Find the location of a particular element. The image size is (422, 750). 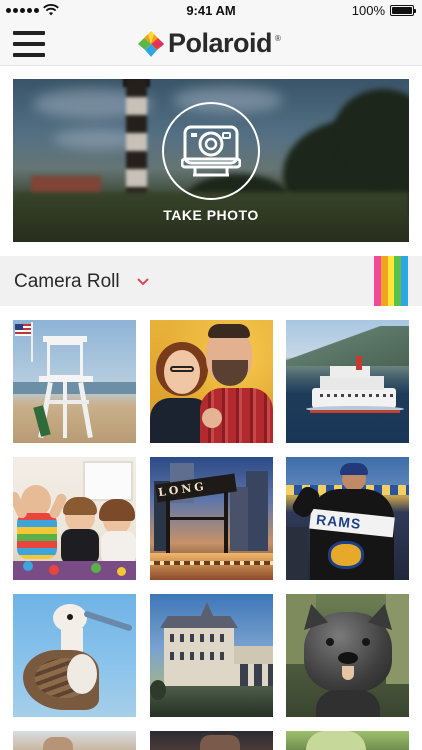

rainbow-stripe is located at coordinates (391, 281).